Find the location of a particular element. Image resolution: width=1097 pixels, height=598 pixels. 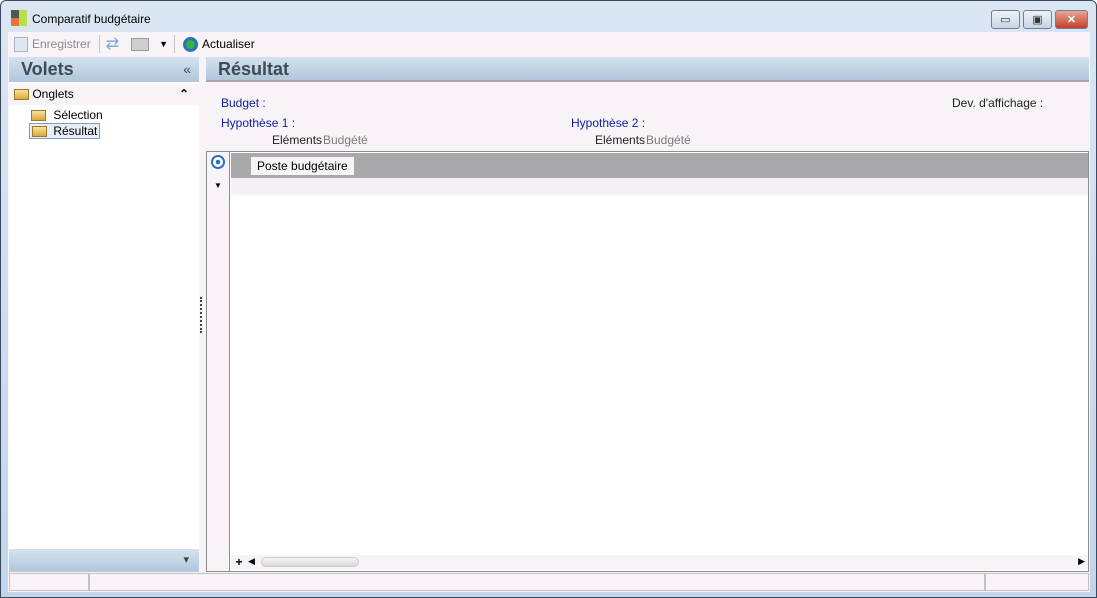

window-title: Comparatif budgétaire is located at coordinates (91, 19).